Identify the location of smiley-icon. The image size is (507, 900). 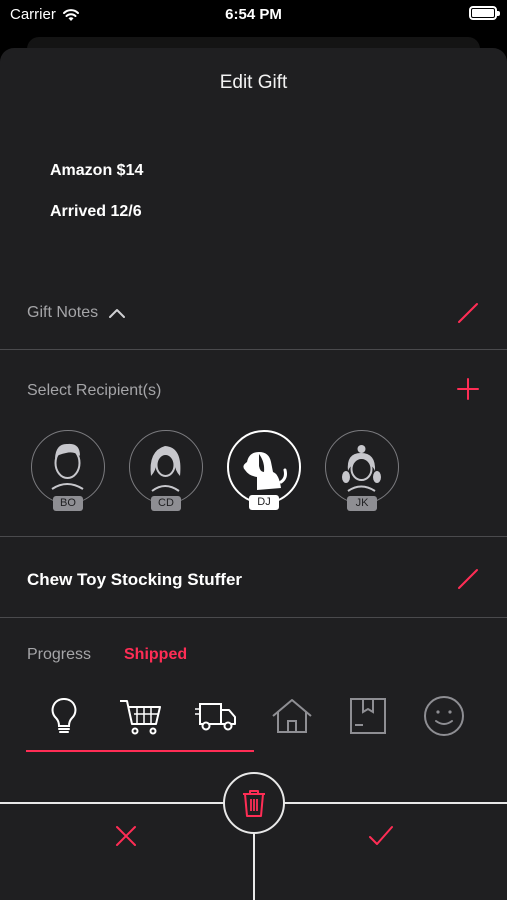
(444, 716).